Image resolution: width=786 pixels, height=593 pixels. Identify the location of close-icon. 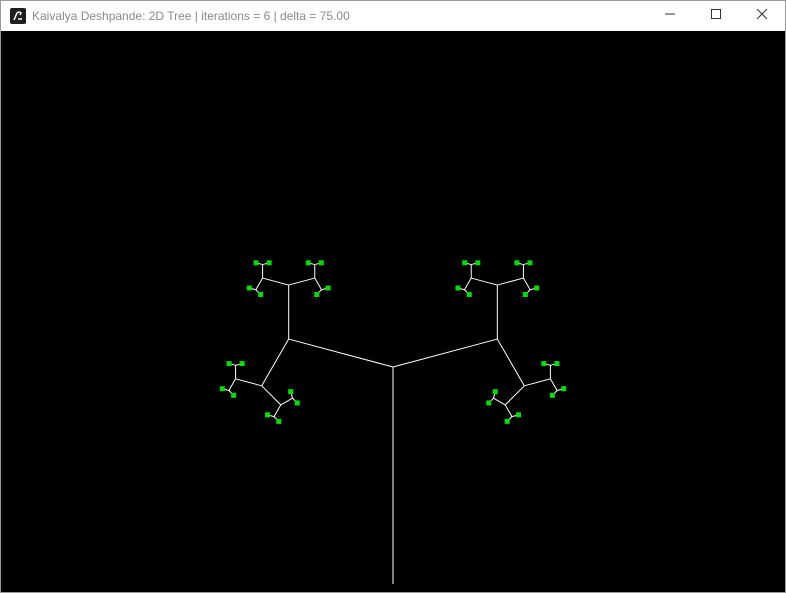
(762, 16).